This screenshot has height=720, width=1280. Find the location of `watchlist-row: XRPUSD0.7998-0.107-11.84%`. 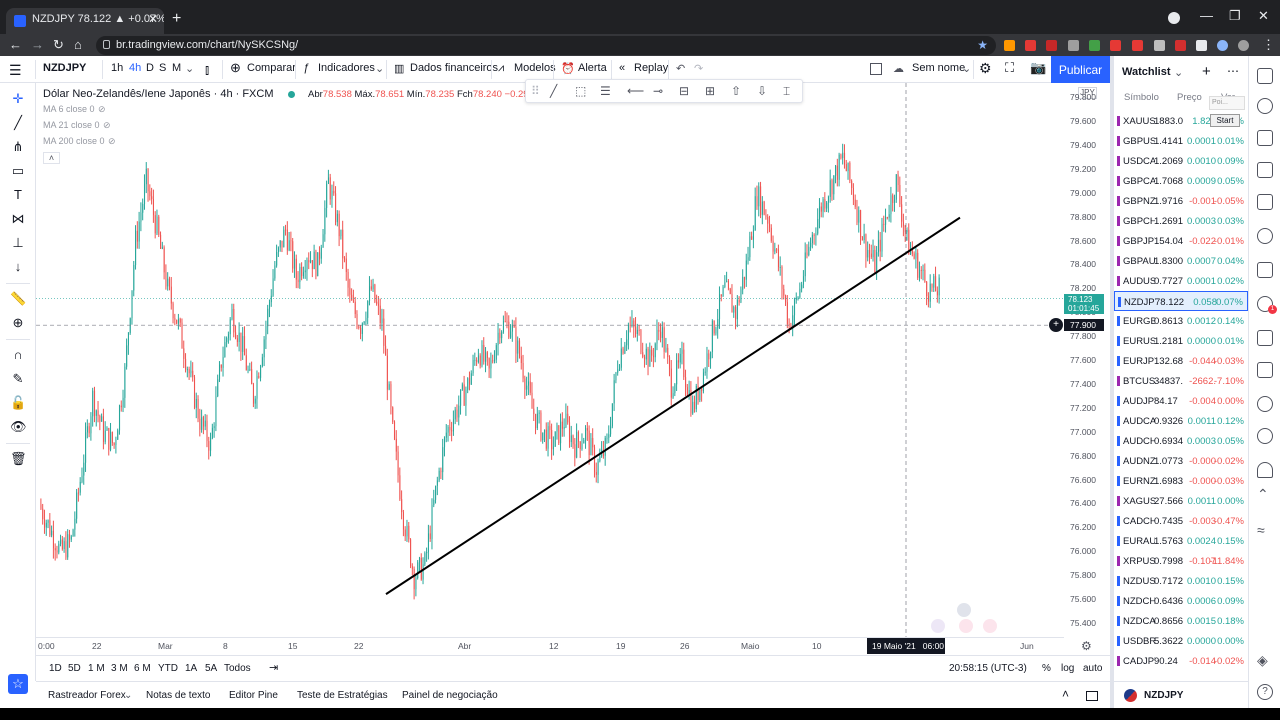

watchlist-row: XRPUSD0.7998-0.107-11.84% is located at coordinates (1181, 561).